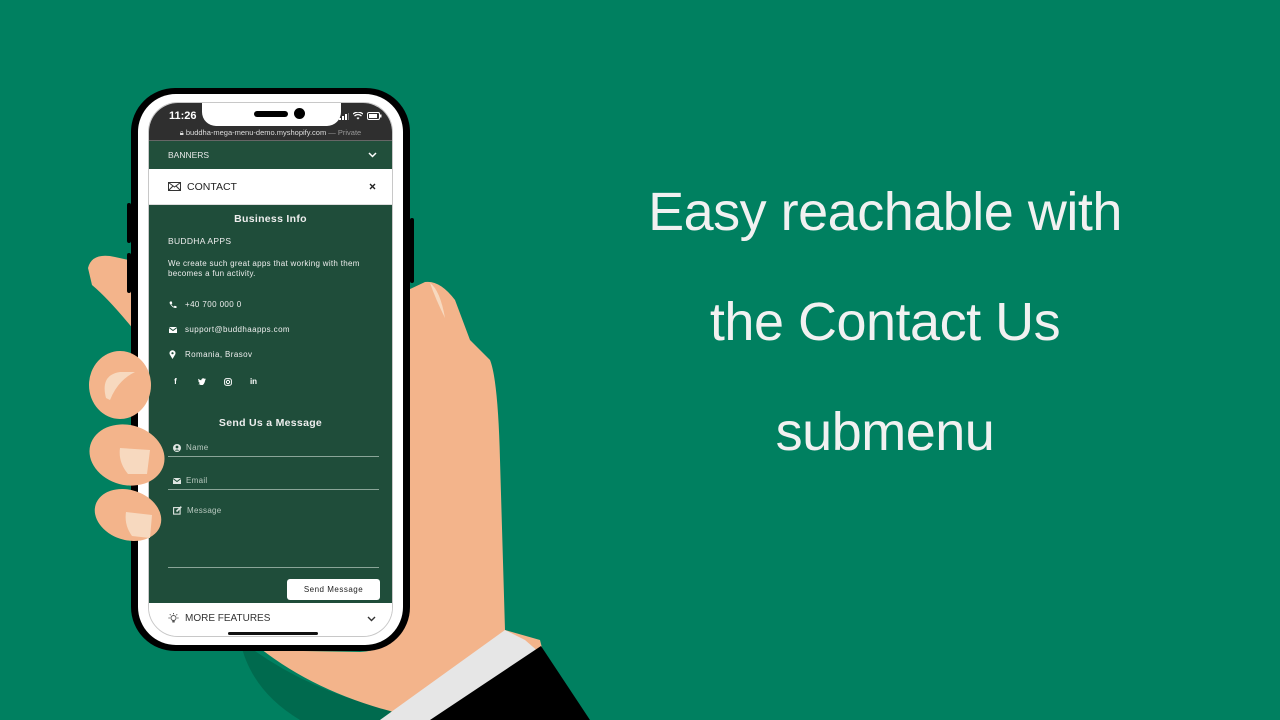  I want to click on email-row: support@buddhaapps.com, so click(229, 329).